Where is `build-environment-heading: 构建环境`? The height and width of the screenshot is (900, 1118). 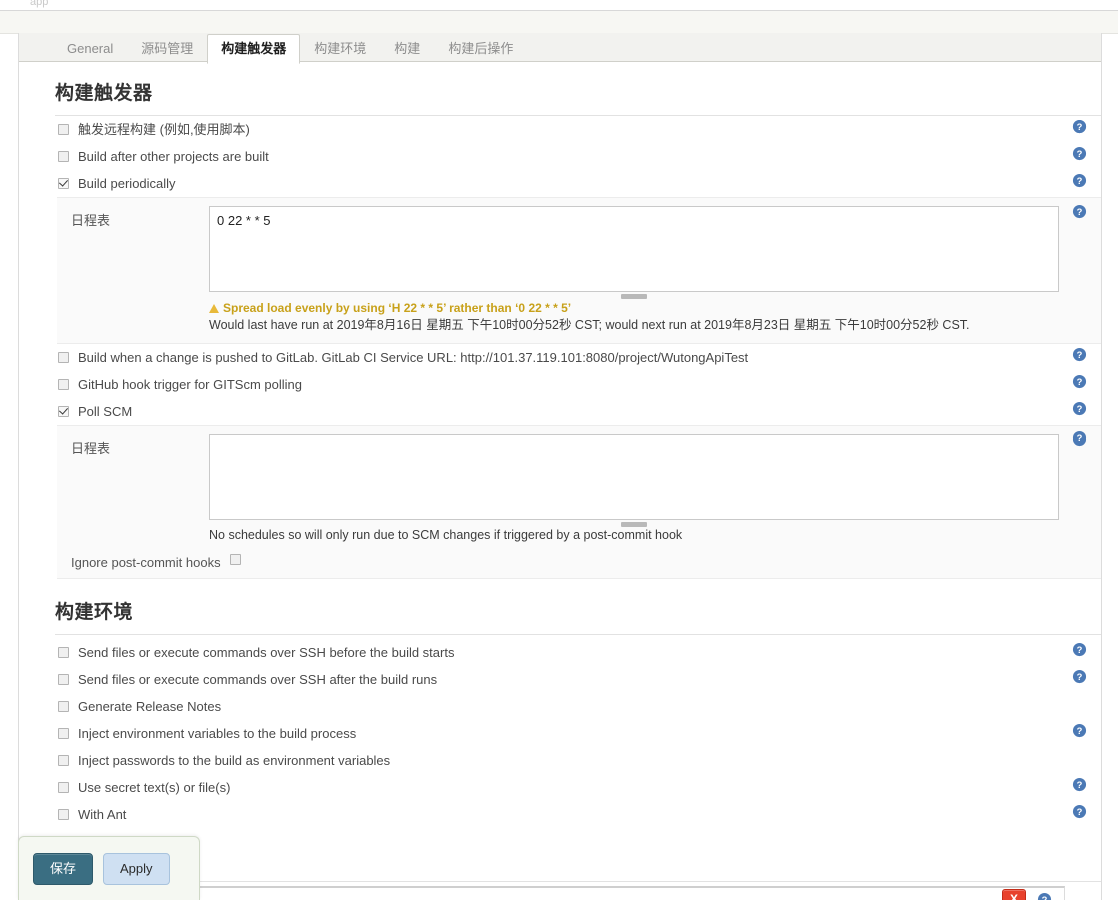
build-environment-heading: 构建环境 is located at coordinates (94, 612).